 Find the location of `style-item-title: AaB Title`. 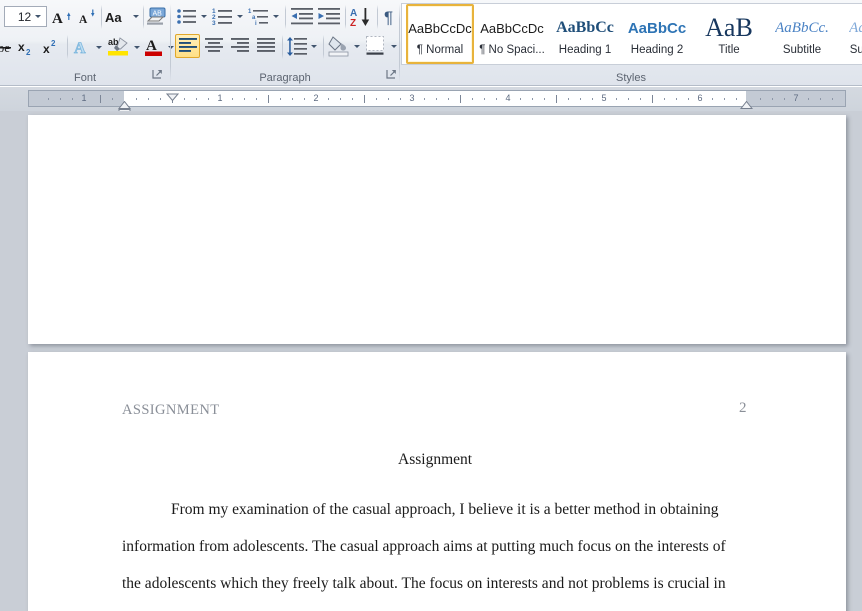

style-item-title: AaB Title is located at coordinates (729, 34).